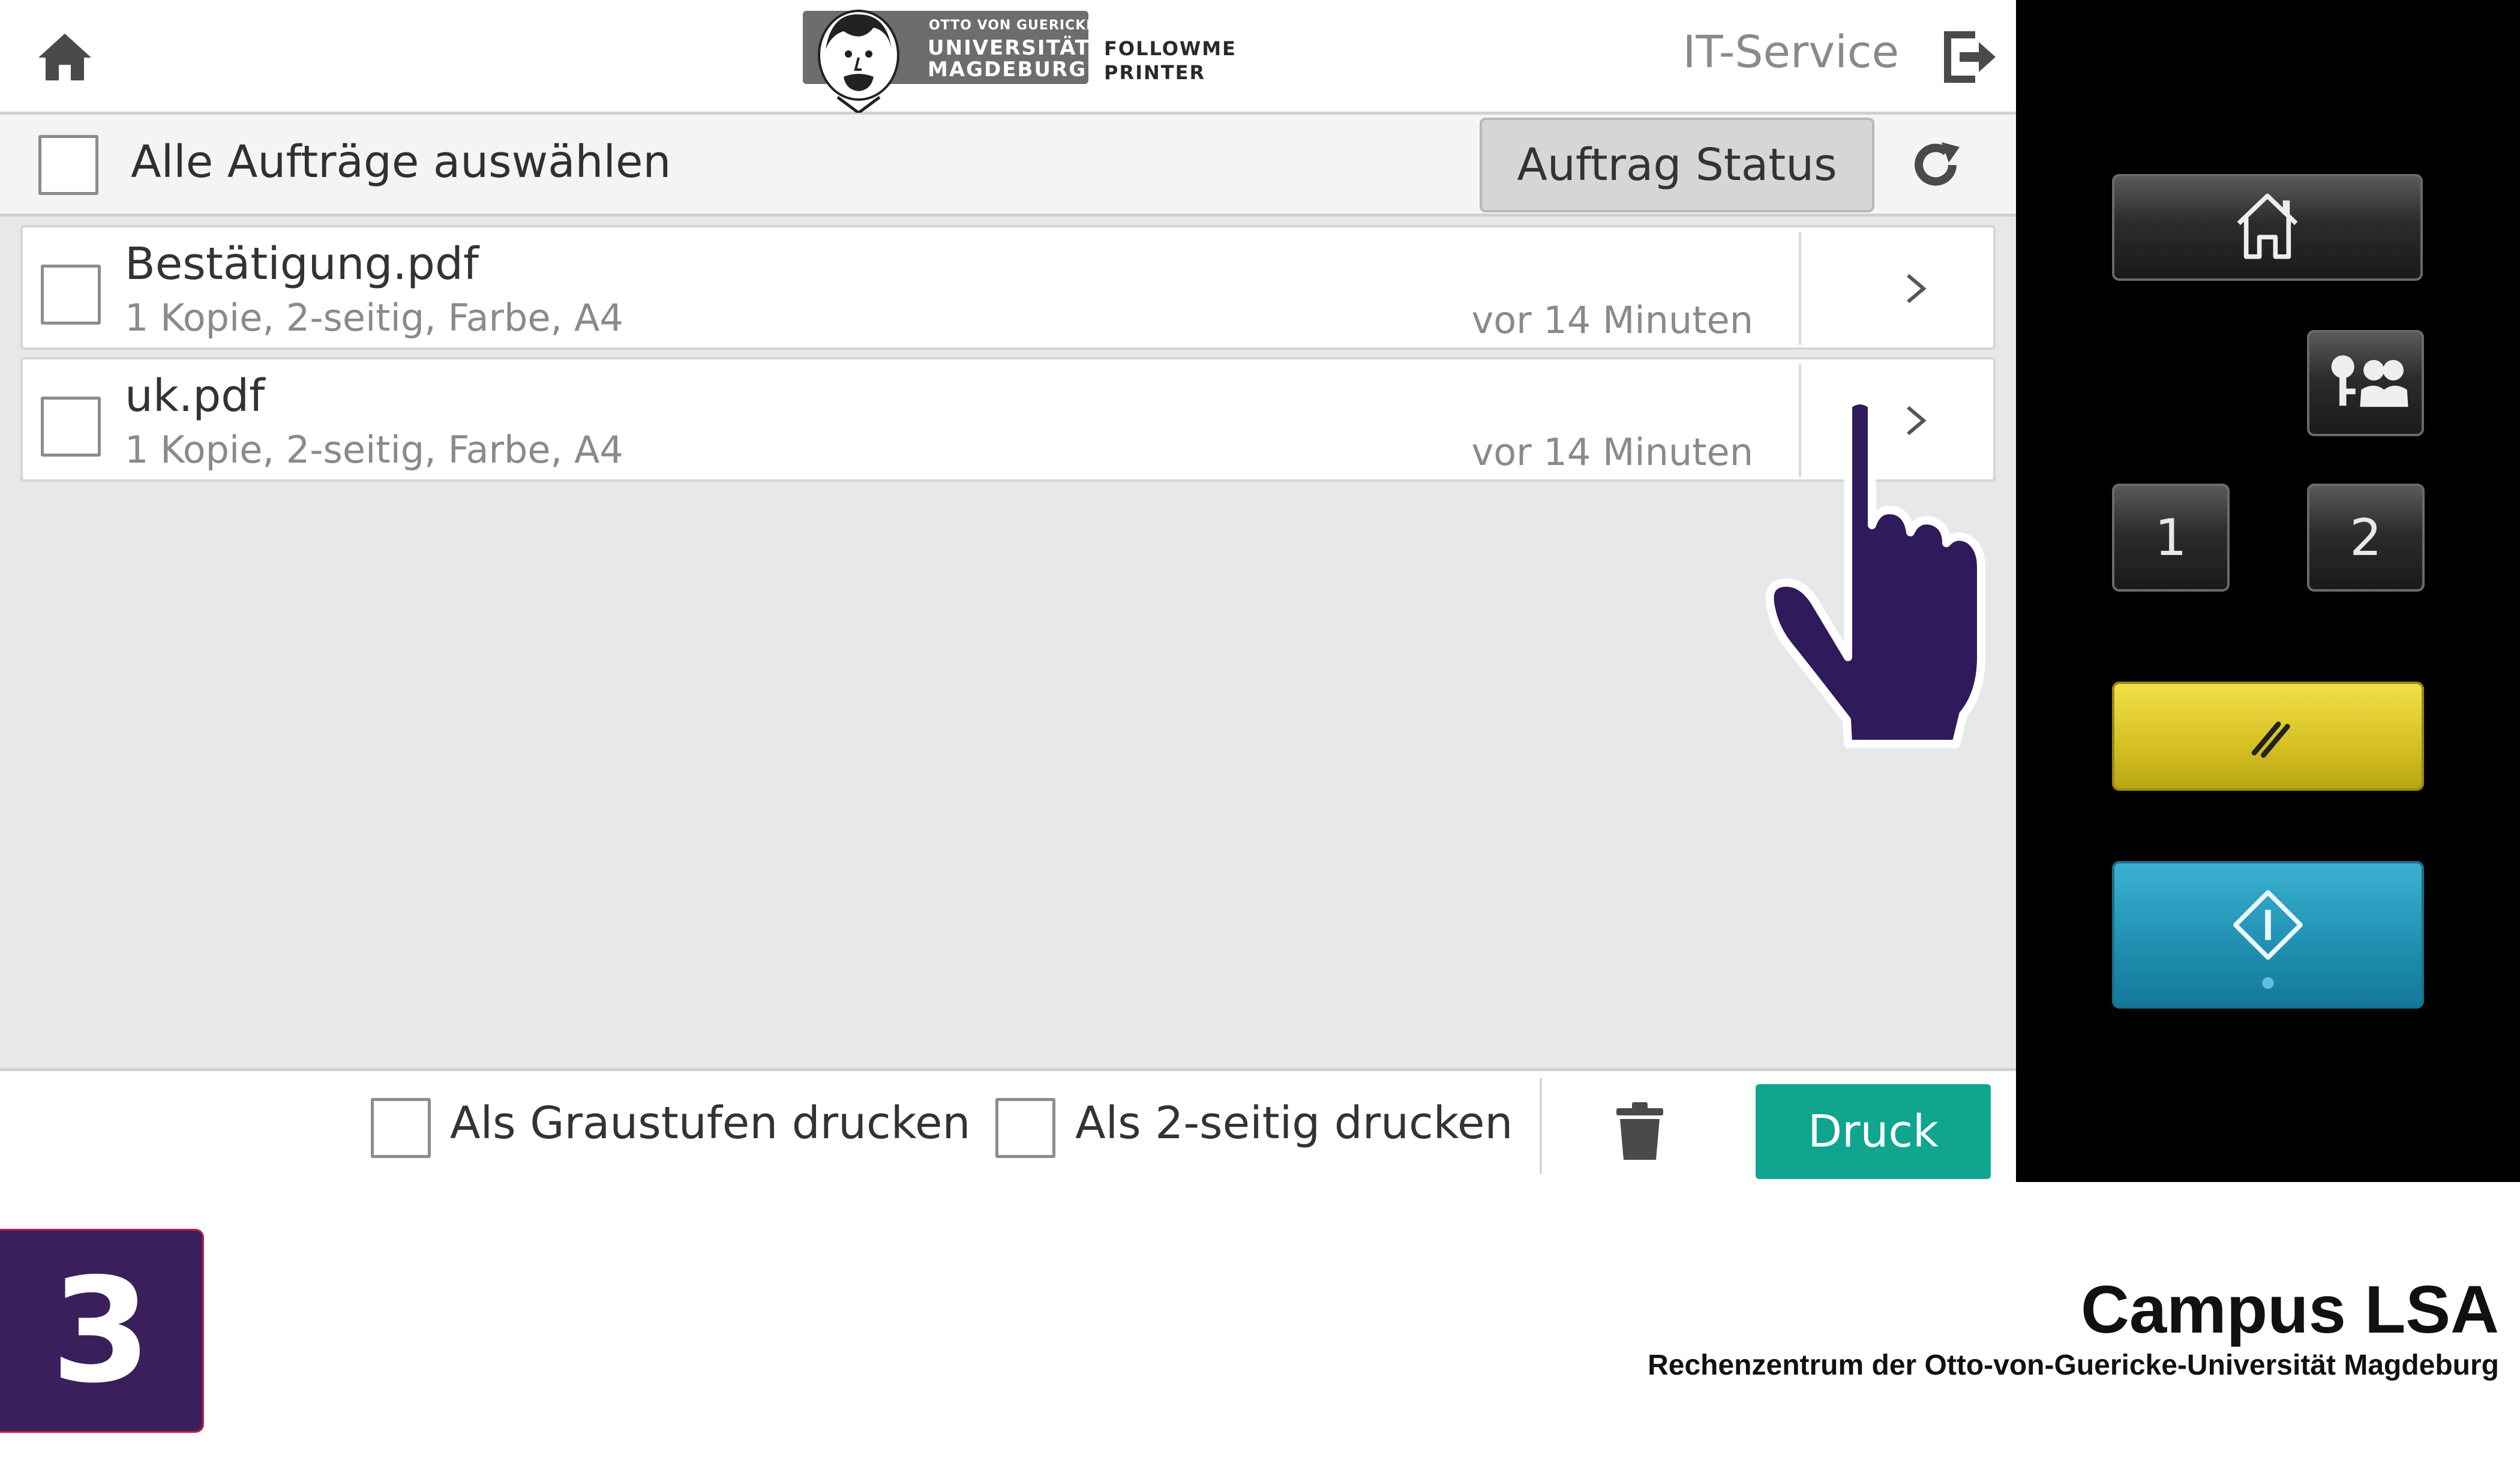 The height and width of the screenshot is (1470, 2520). Describe the element at coordinates (1008, 166) in the screenshot. I see `selection-bar: Alle Aufträge auswählen Auftrag Status` at that location.